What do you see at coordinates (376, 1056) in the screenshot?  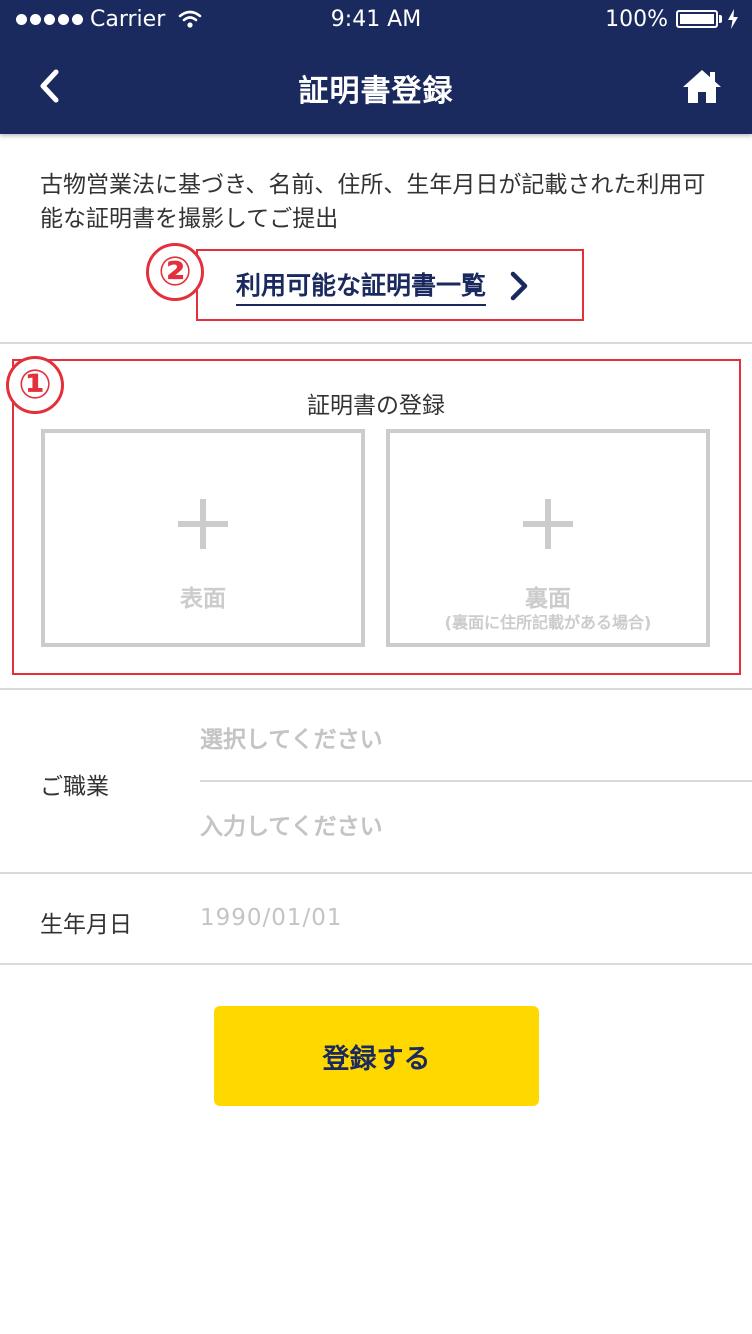 I see `register-button: 登録する` at bounding box center [376, 1056].